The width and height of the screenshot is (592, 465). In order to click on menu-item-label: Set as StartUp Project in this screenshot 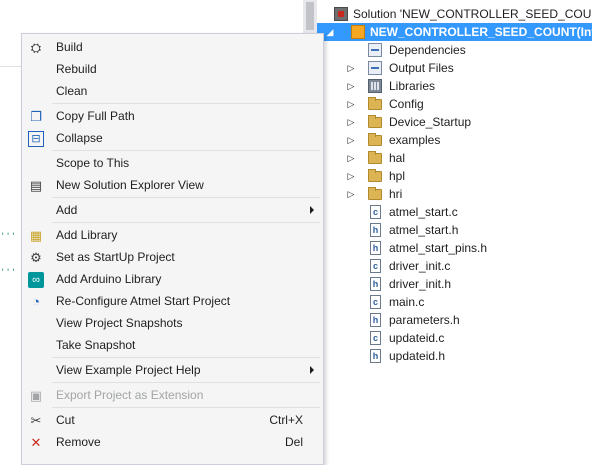, I will do `click(115, 257)`.